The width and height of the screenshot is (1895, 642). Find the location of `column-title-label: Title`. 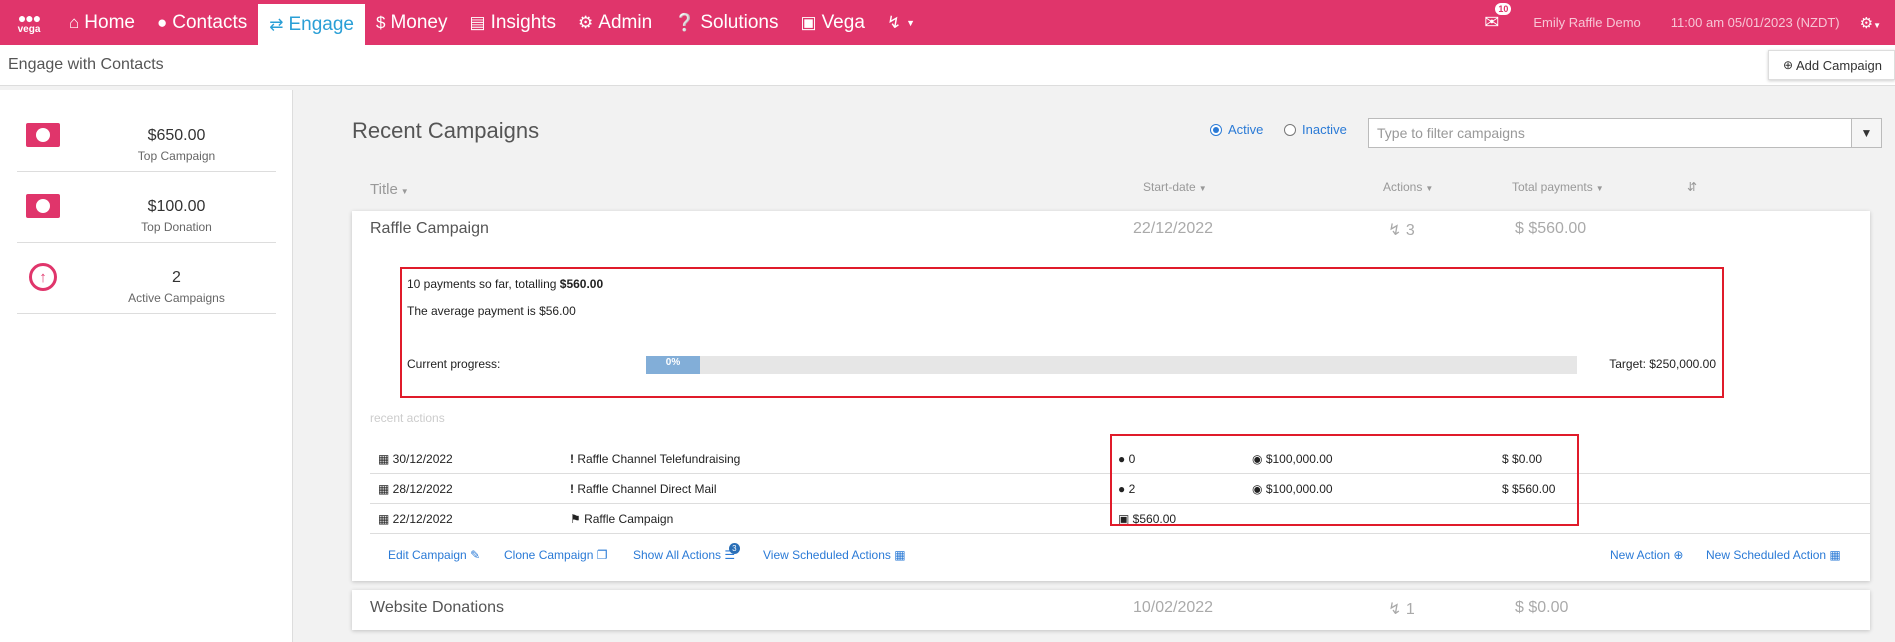

column-title-label: Title is located at coordinates (384, 189).